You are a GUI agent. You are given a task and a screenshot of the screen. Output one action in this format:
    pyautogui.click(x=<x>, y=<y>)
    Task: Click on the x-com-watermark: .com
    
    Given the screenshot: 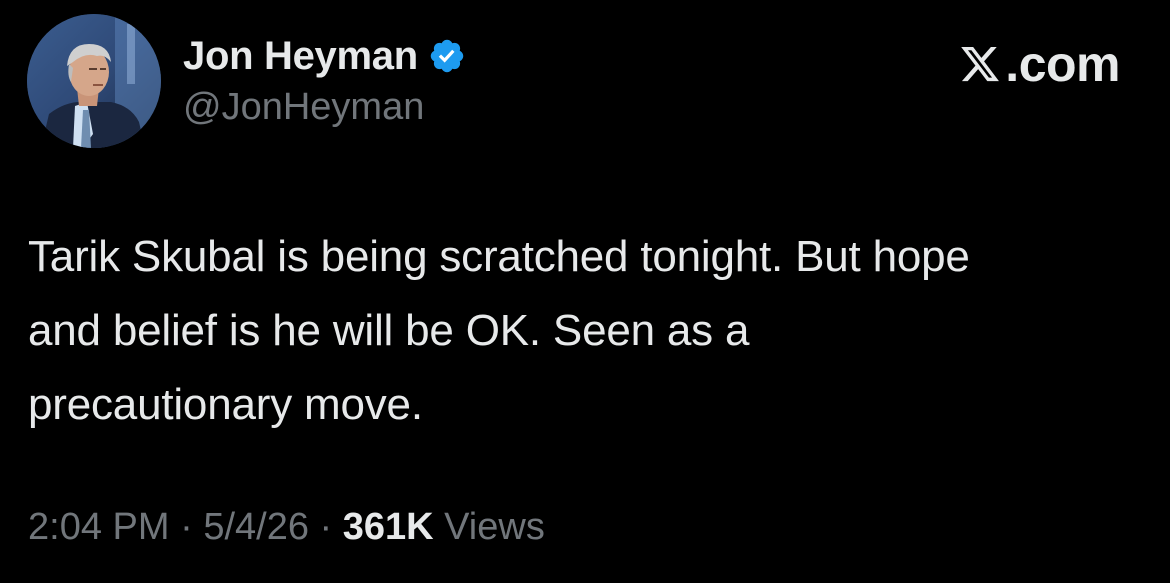 What is the action you would take?
    pyautogui.click(x=1039, y=64)
    